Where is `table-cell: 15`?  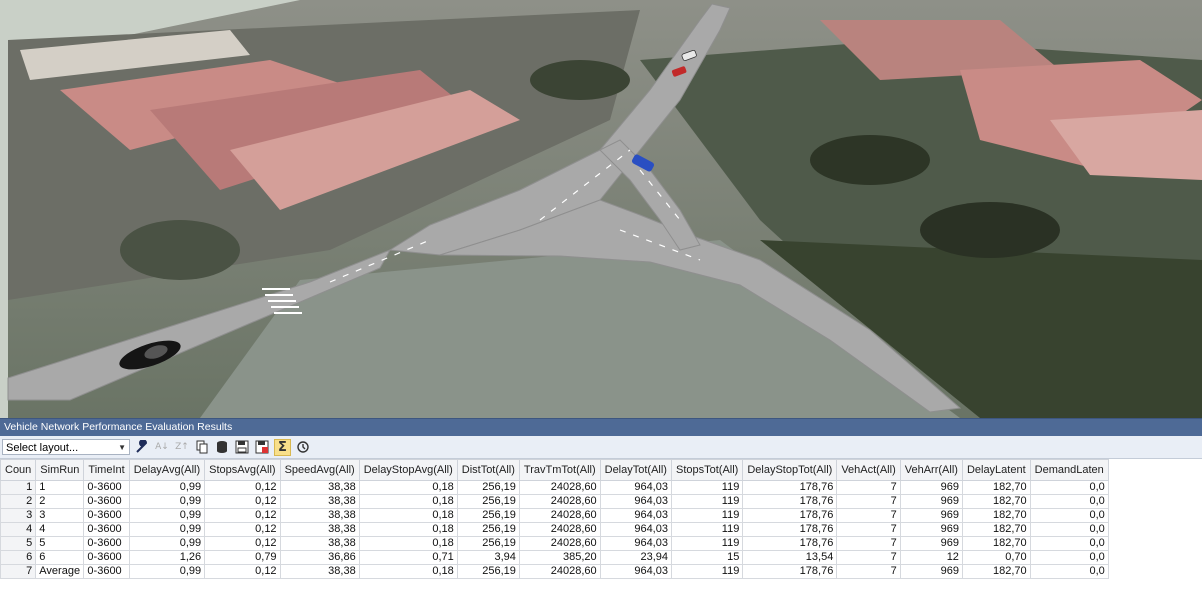 table-cell: 15 is located at coordinates (707, 557).